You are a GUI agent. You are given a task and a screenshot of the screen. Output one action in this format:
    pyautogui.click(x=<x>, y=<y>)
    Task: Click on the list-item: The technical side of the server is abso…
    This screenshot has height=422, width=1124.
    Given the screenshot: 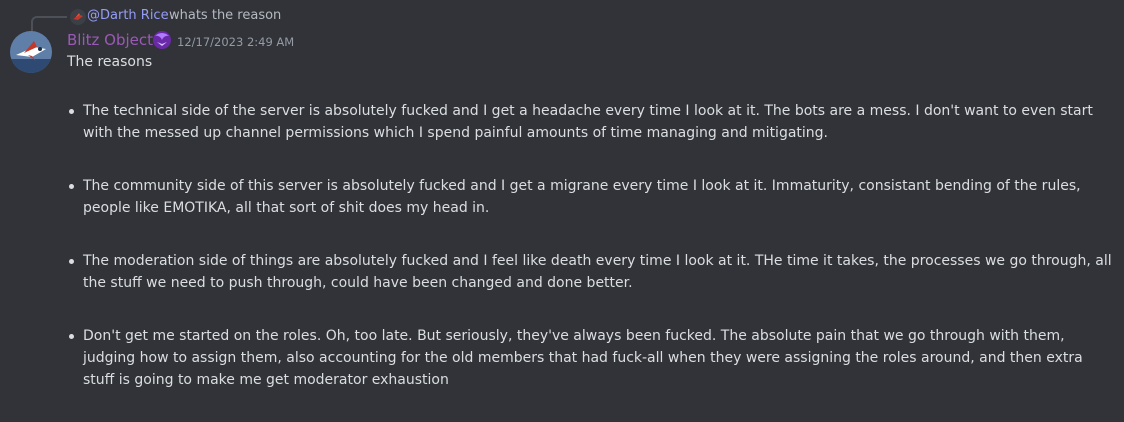 What is the action you would take?
    pyautogui.click(x=592, y=122)
    